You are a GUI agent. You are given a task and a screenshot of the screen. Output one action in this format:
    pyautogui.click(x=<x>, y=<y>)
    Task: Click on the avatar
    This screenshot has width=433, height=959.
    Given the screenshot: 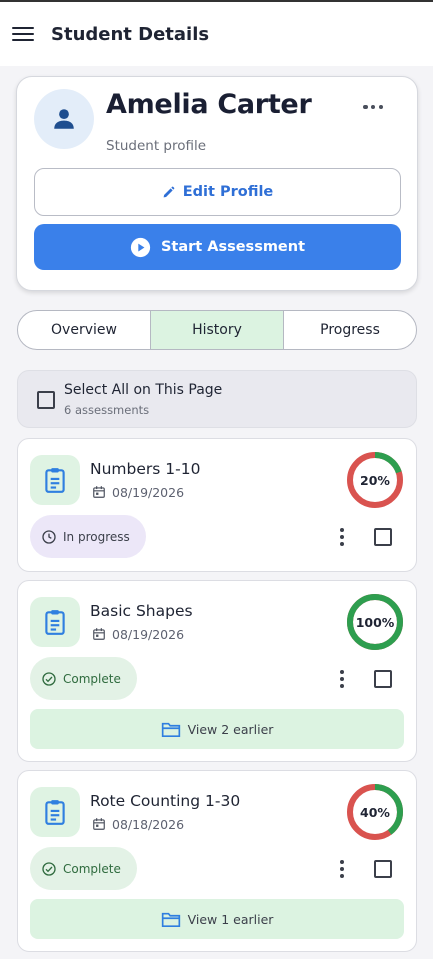 What is the action you would take?
    pyautogui.click(x=64, y=119)
    